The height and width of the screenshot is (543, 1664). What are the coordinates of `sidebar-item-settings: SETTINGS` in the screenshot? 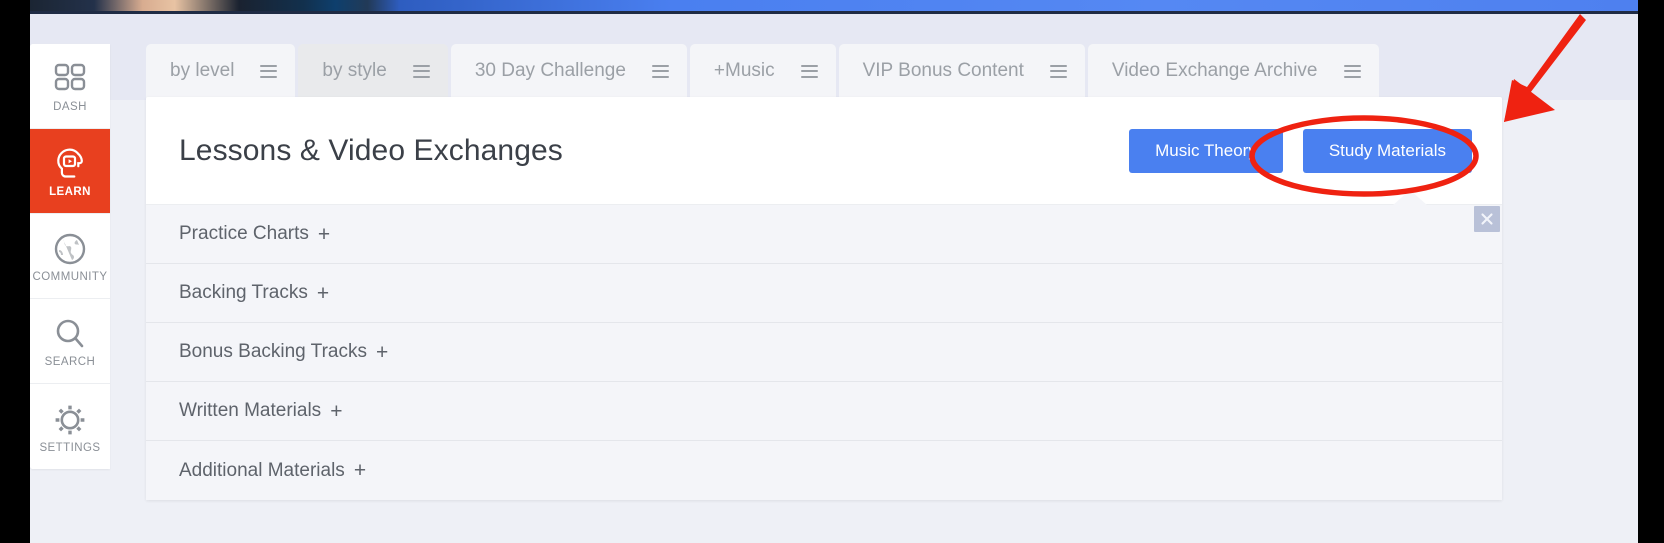 It's located at (70, 426).